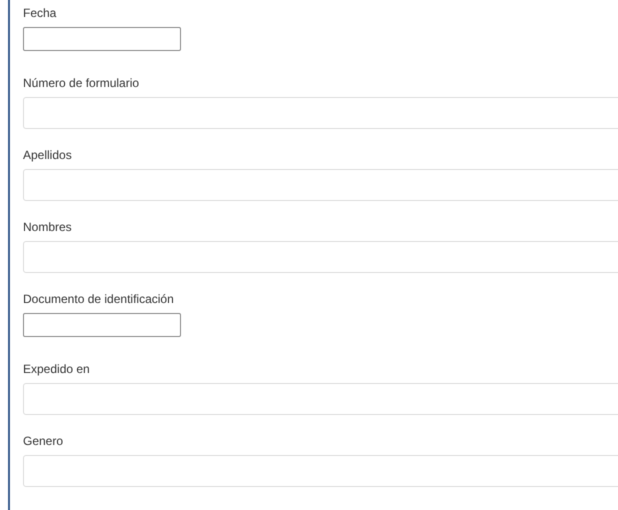 The image size is (618, 510). I want to click on field-label: Expedido en, so click(56, 369).